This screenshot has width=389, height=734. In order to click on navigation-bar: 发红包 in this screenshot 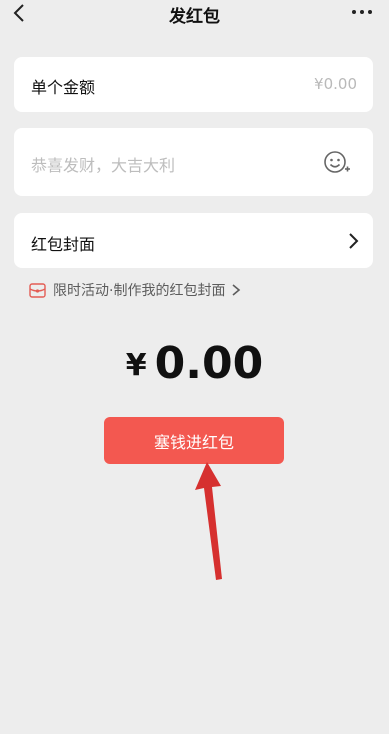, I will do `click(194, 14)`.